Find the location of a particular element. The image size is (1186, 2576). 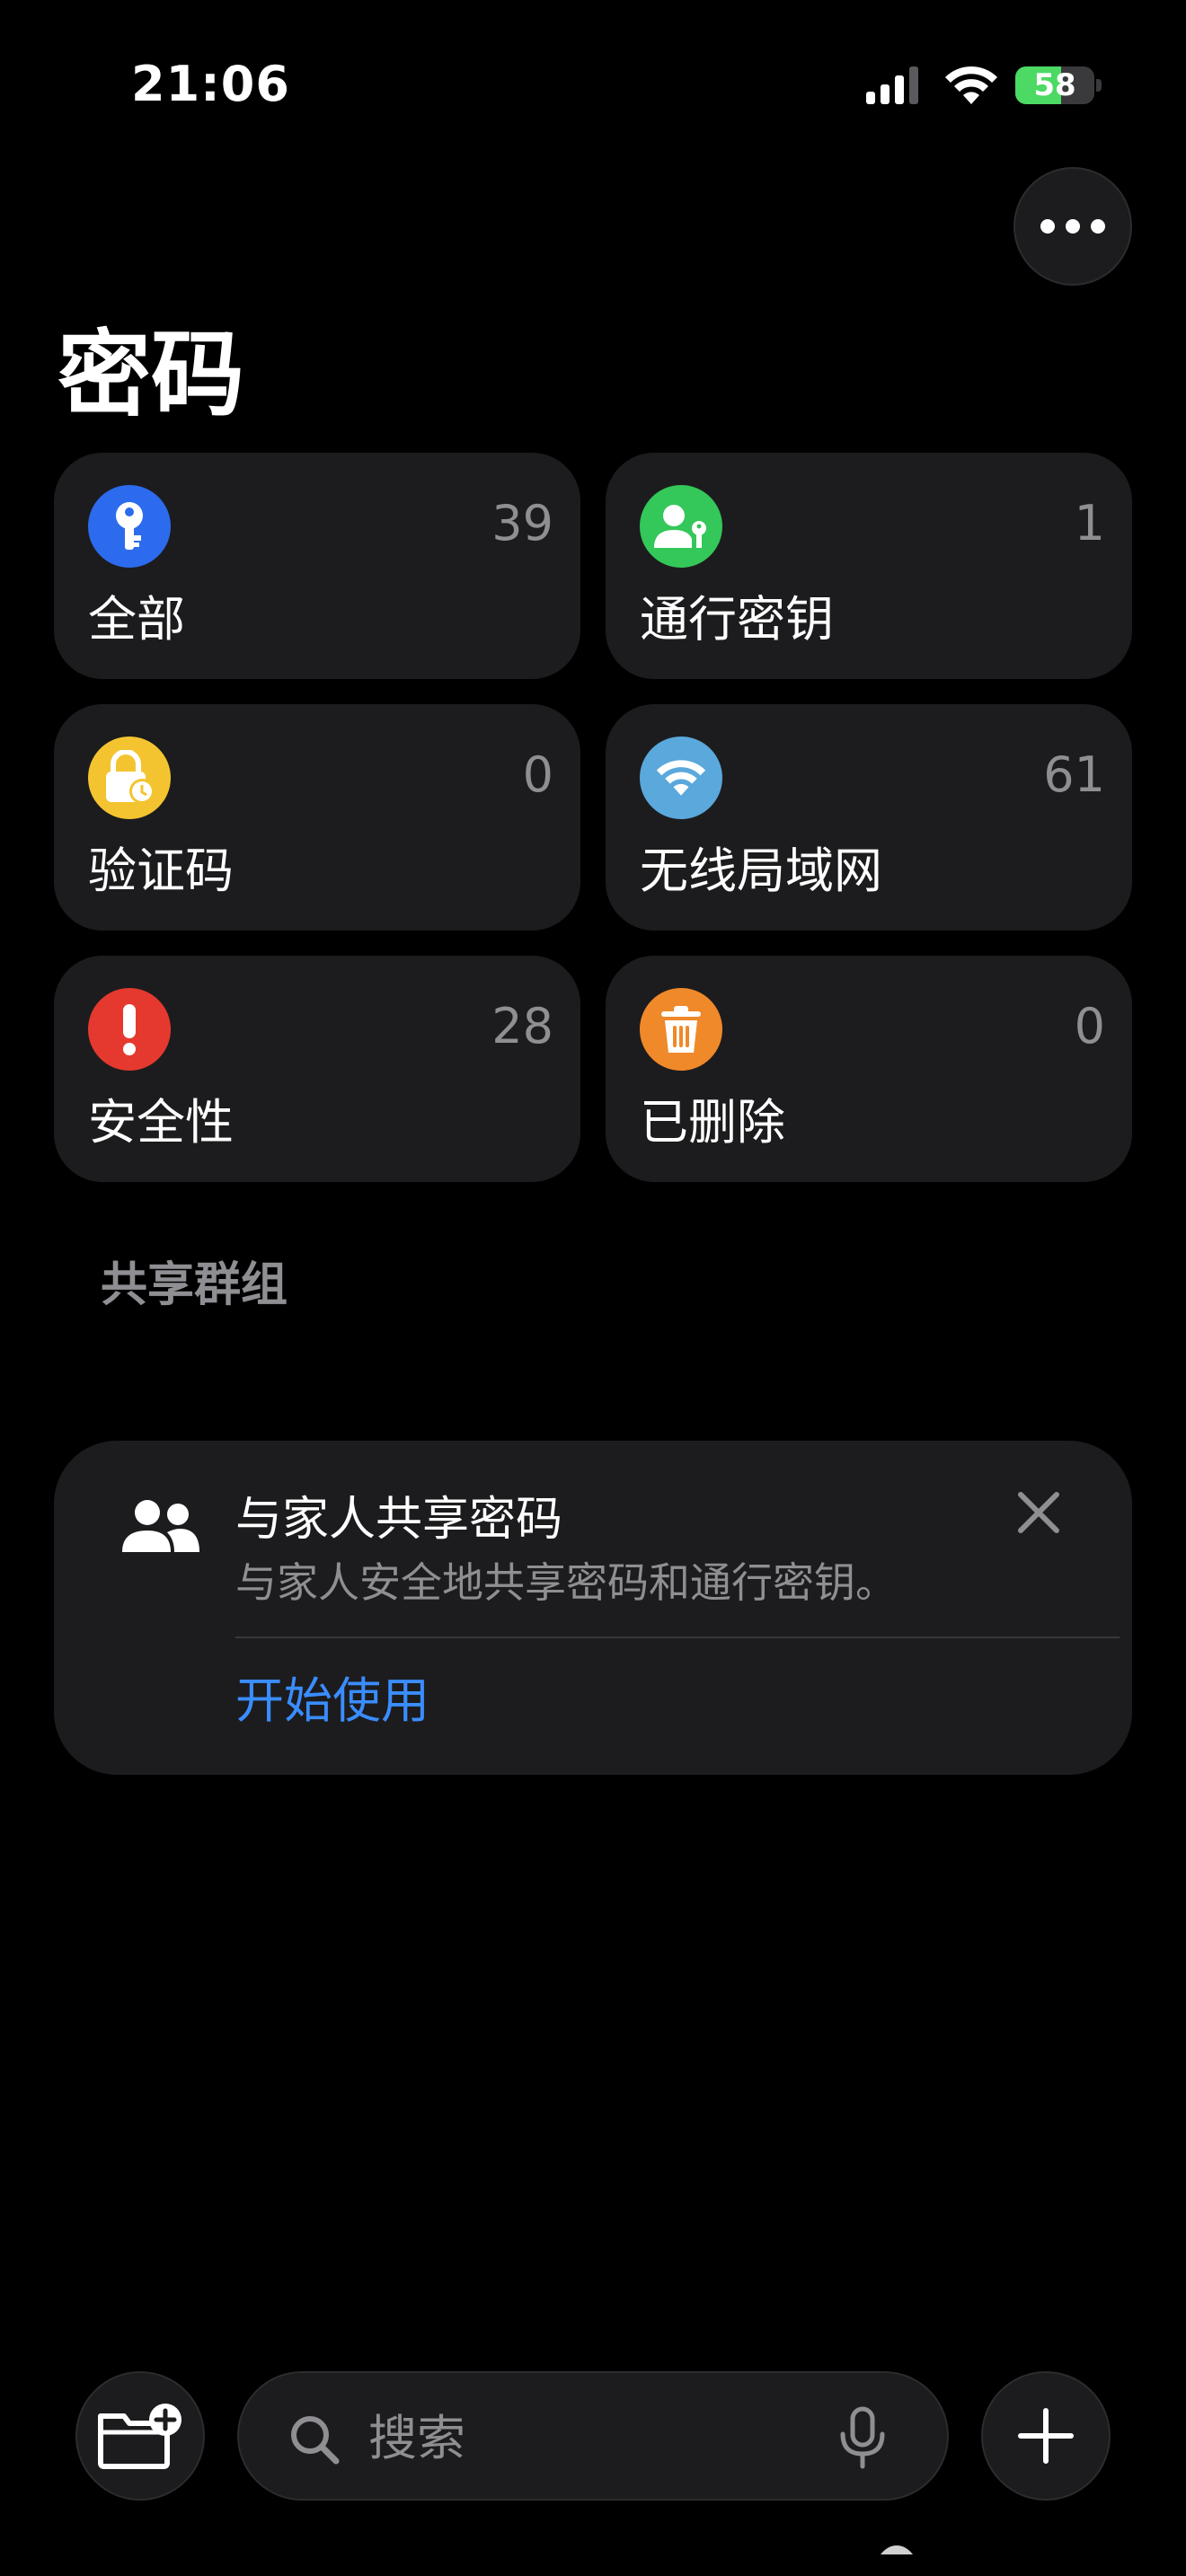

folder-add-icon is located at coordinates (139, 2436).